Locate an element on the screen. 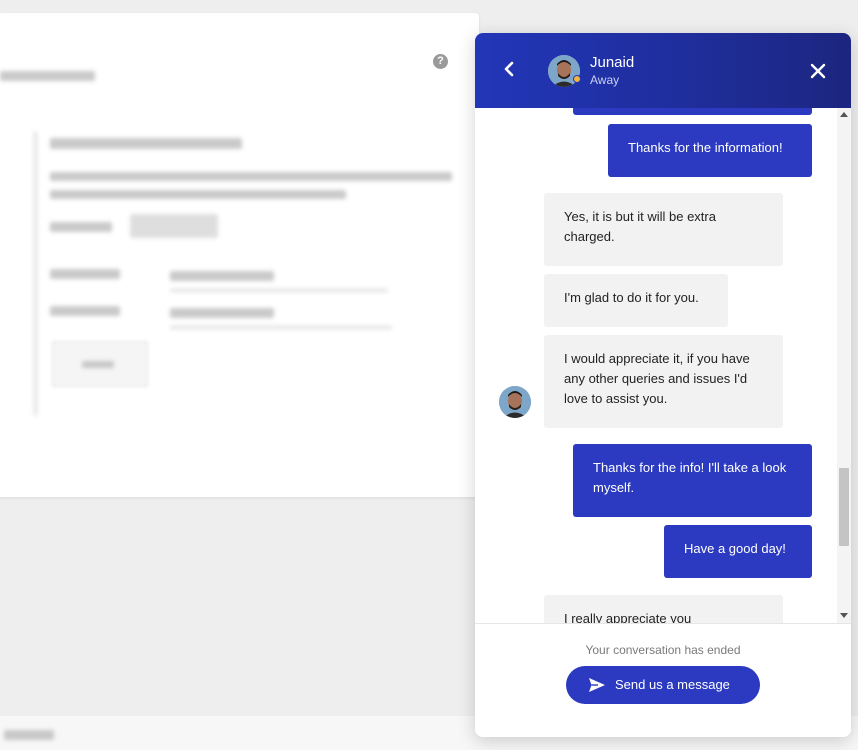  send-message-label: Send us a message is located at coordinates (672, 684).